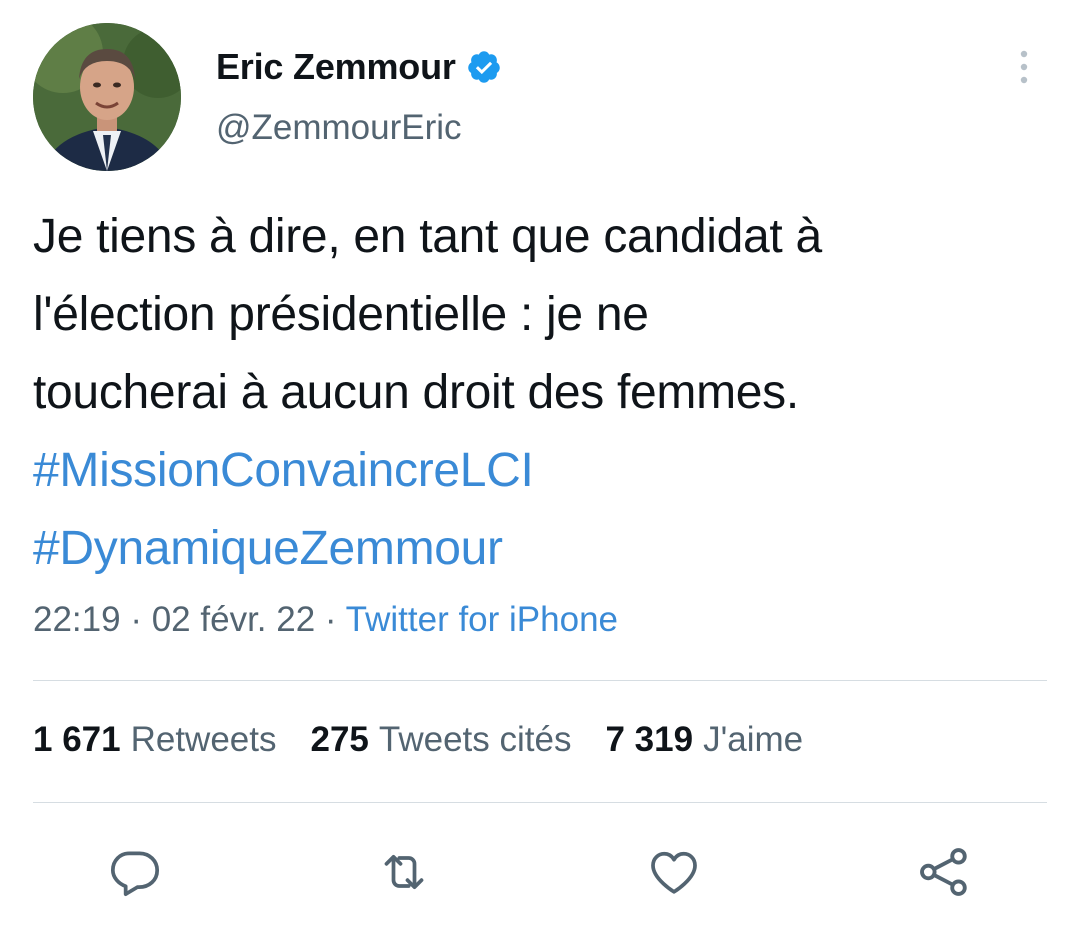  What do you see at coordinates (649, 739) in the screenshot?
I see `likes-count: 7 319` at bounding box center [649, 739].